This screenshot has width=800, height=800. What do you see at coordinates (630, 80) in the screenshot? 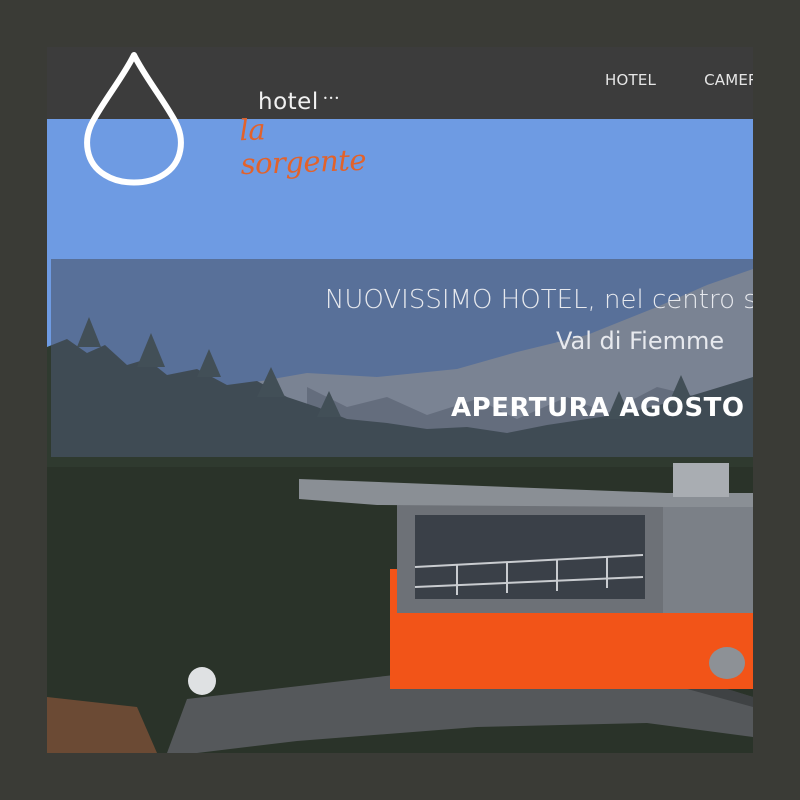
I see `nav-item-hotel: HOTEL` at bounding box center [630, 80].